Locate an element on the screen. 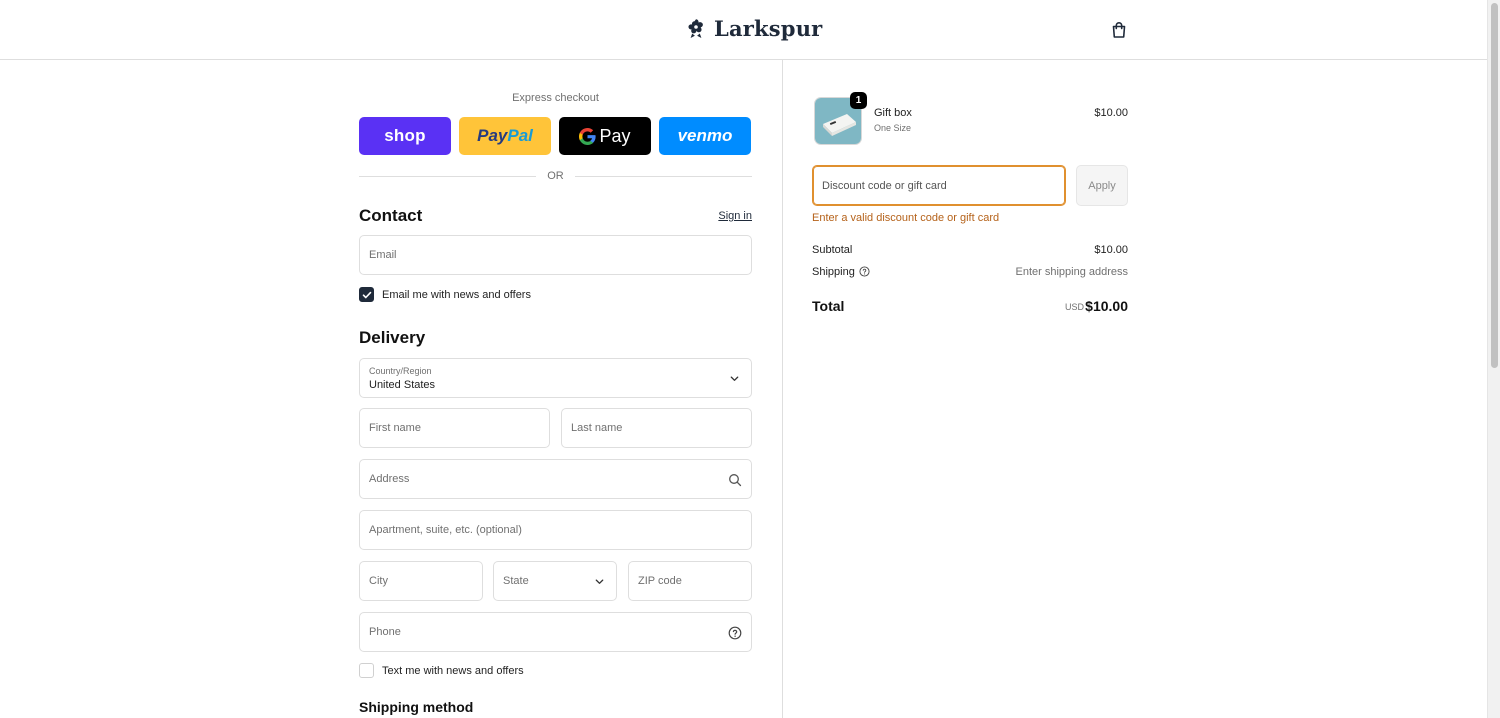 The width and height of the screenshot is (1500, 718). total-row: Total USD $10.00 is located at coordinates (970, 308).